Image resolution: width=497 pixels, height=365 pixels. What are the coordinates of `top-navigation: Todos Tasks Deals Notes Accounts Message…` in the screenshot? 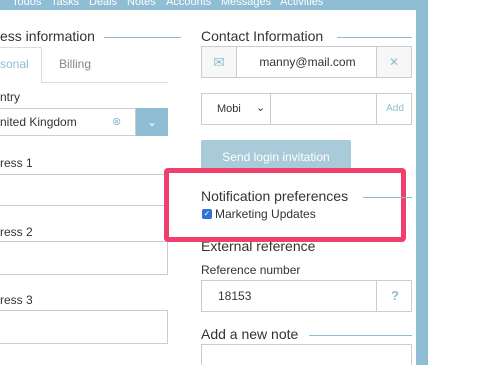 It's located at (214, 5).